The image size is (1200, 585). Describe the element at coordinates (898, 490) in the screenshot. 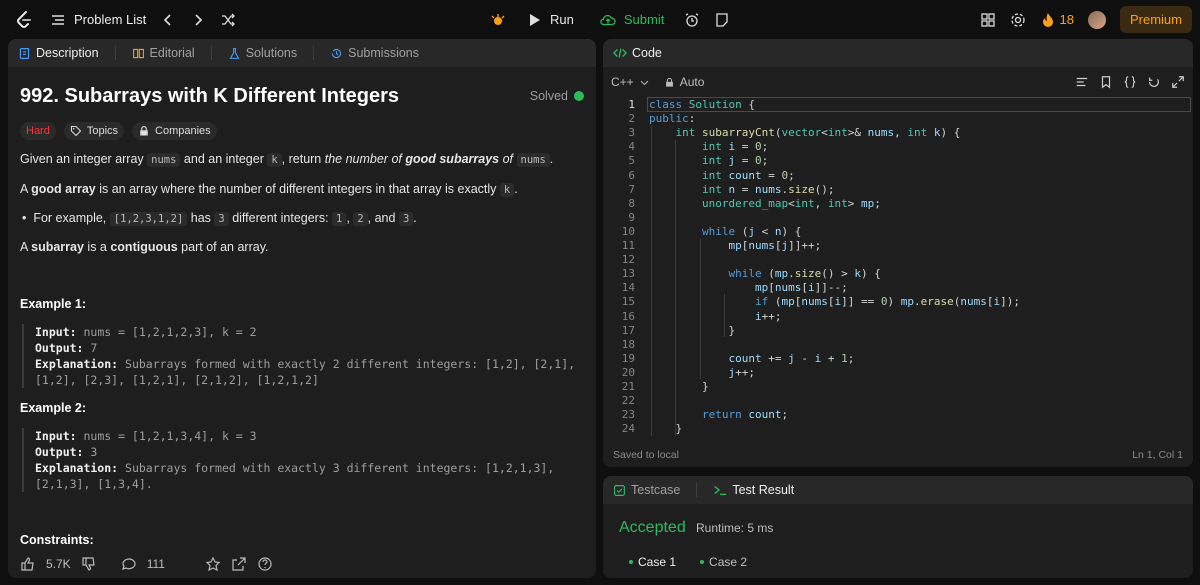

I see `result-tabbar: Testcase Test Result` at that location.